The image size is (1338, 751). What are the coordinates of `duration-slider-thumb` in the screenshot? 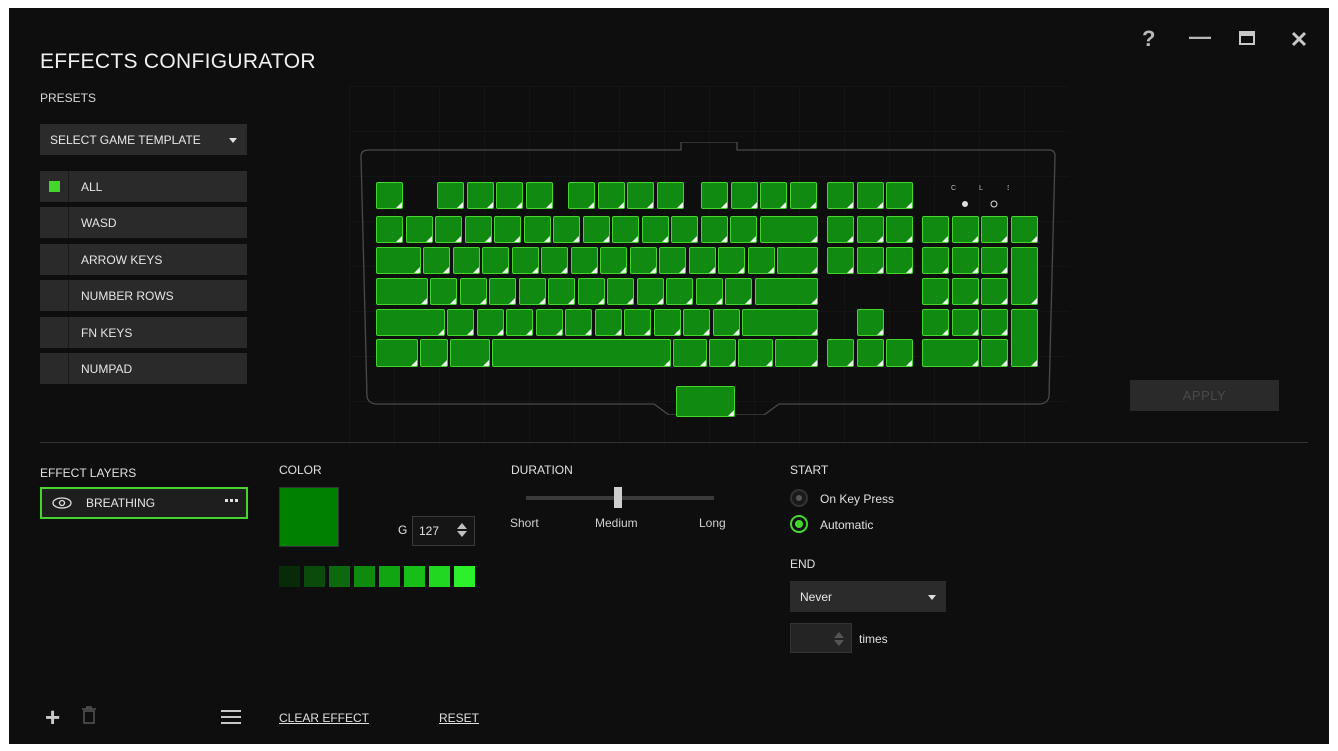 It's located at (618, 497).